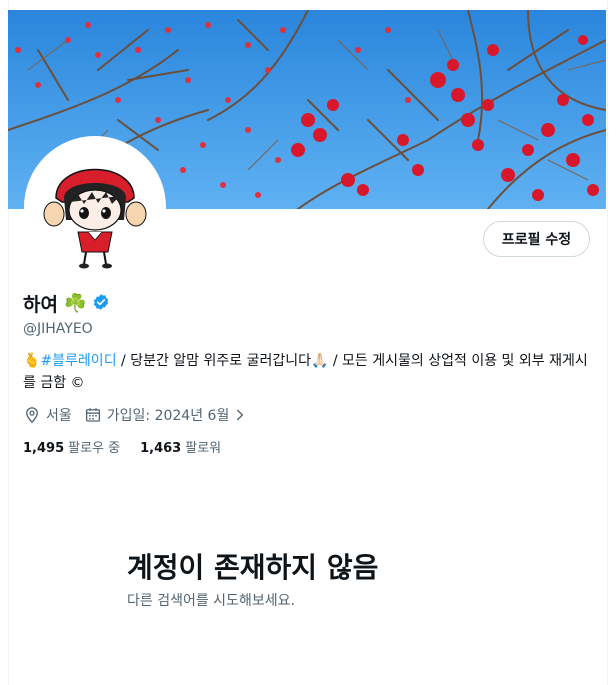 This screenshot has width=616, height=685. Describe the element at coordinates (32, 361) in the screenshot. I see `hand-emoji: 🫰` at that location.